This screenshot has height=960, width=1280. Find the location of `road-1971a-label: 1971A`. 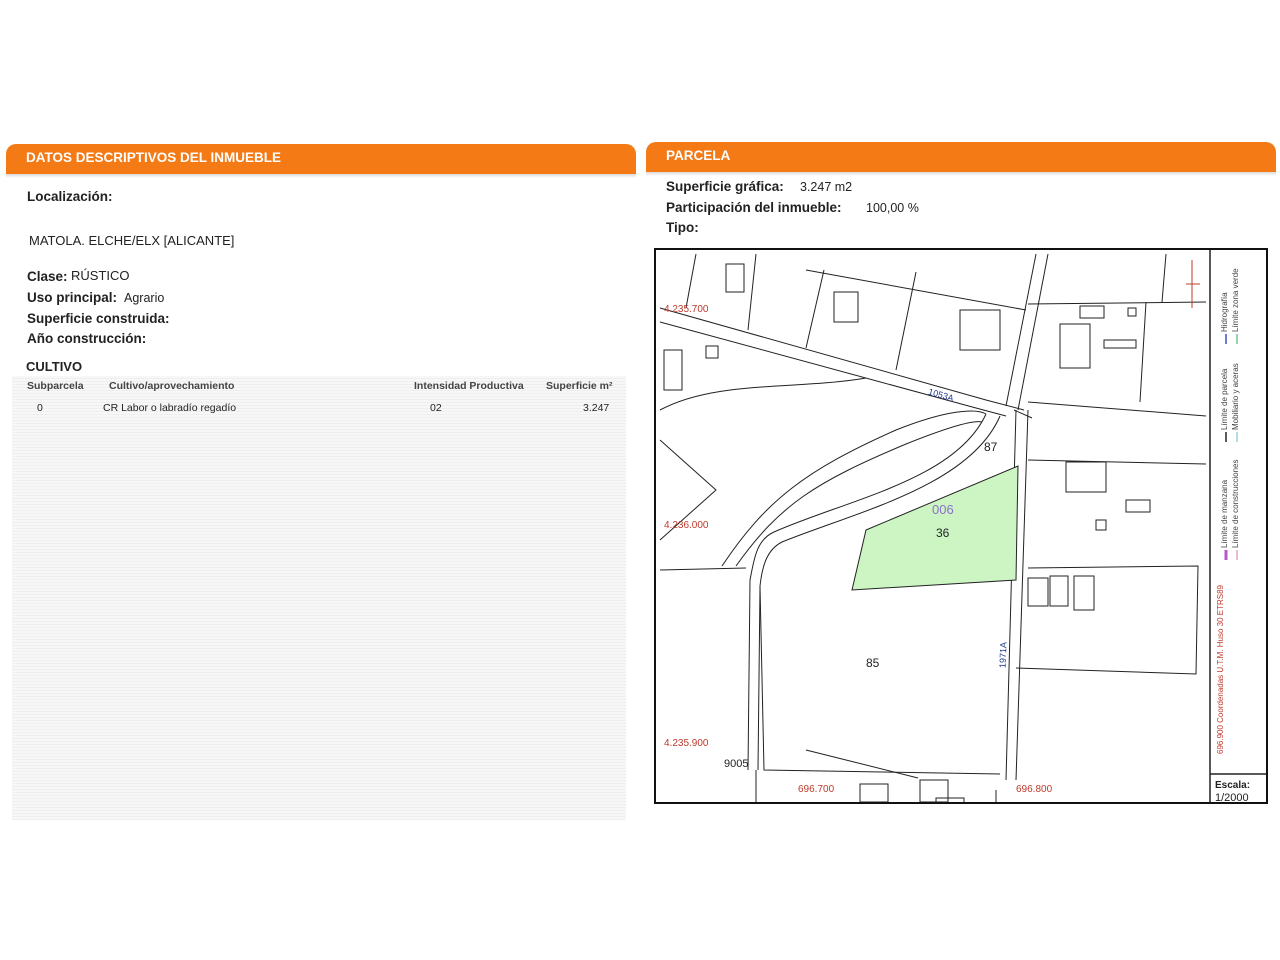

road-1971a-label: 1971A is located at coordinates (1003, 655).